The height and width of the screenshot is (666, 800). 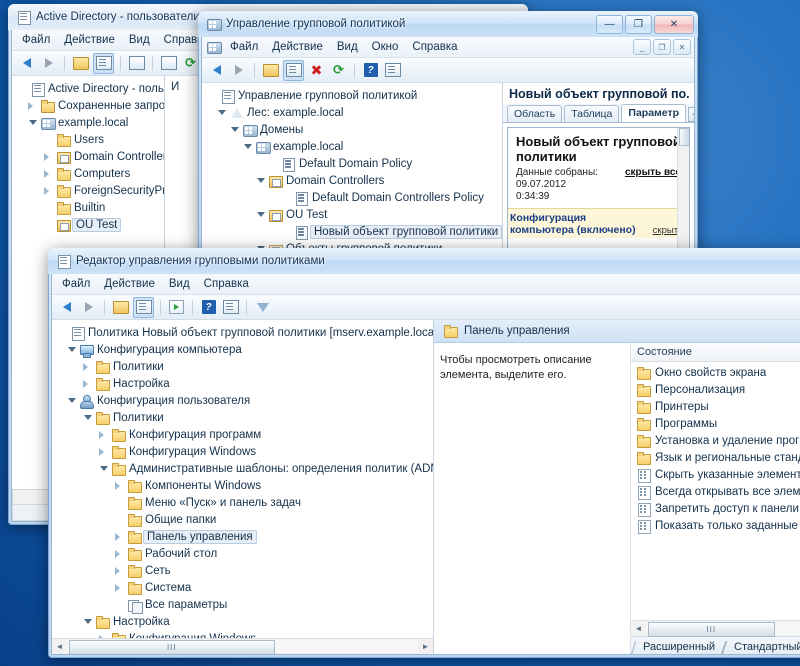 I want to click on tree-node: Управление групповой политикой, so click(x=353, y=95).